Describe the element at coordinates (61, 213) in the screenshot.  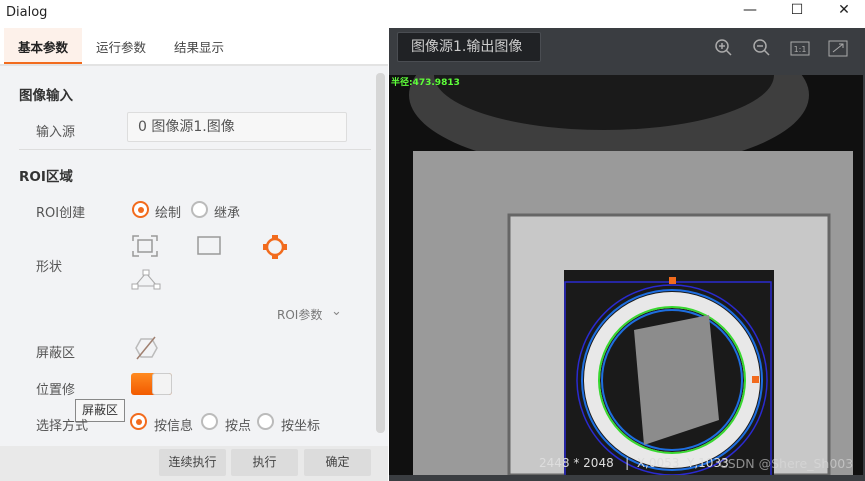
I see `roi-create-label: ROI创建` at that location.